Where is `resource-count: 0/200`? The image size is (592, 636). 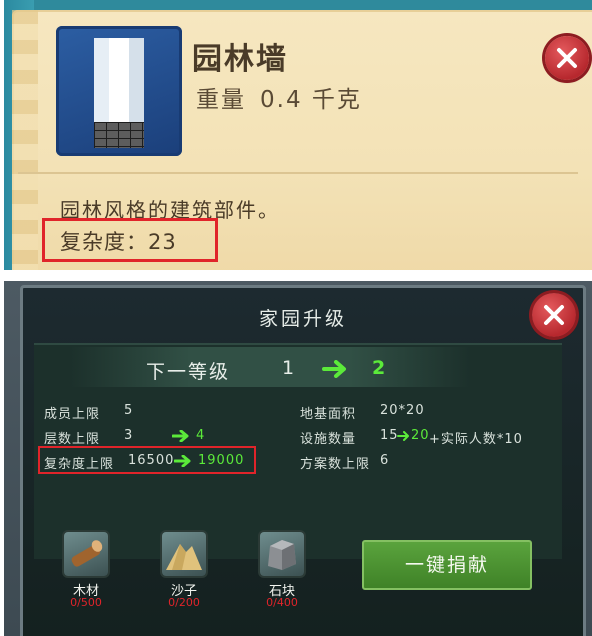 resource-count: 0/200 is located at coordinates (184, 602).